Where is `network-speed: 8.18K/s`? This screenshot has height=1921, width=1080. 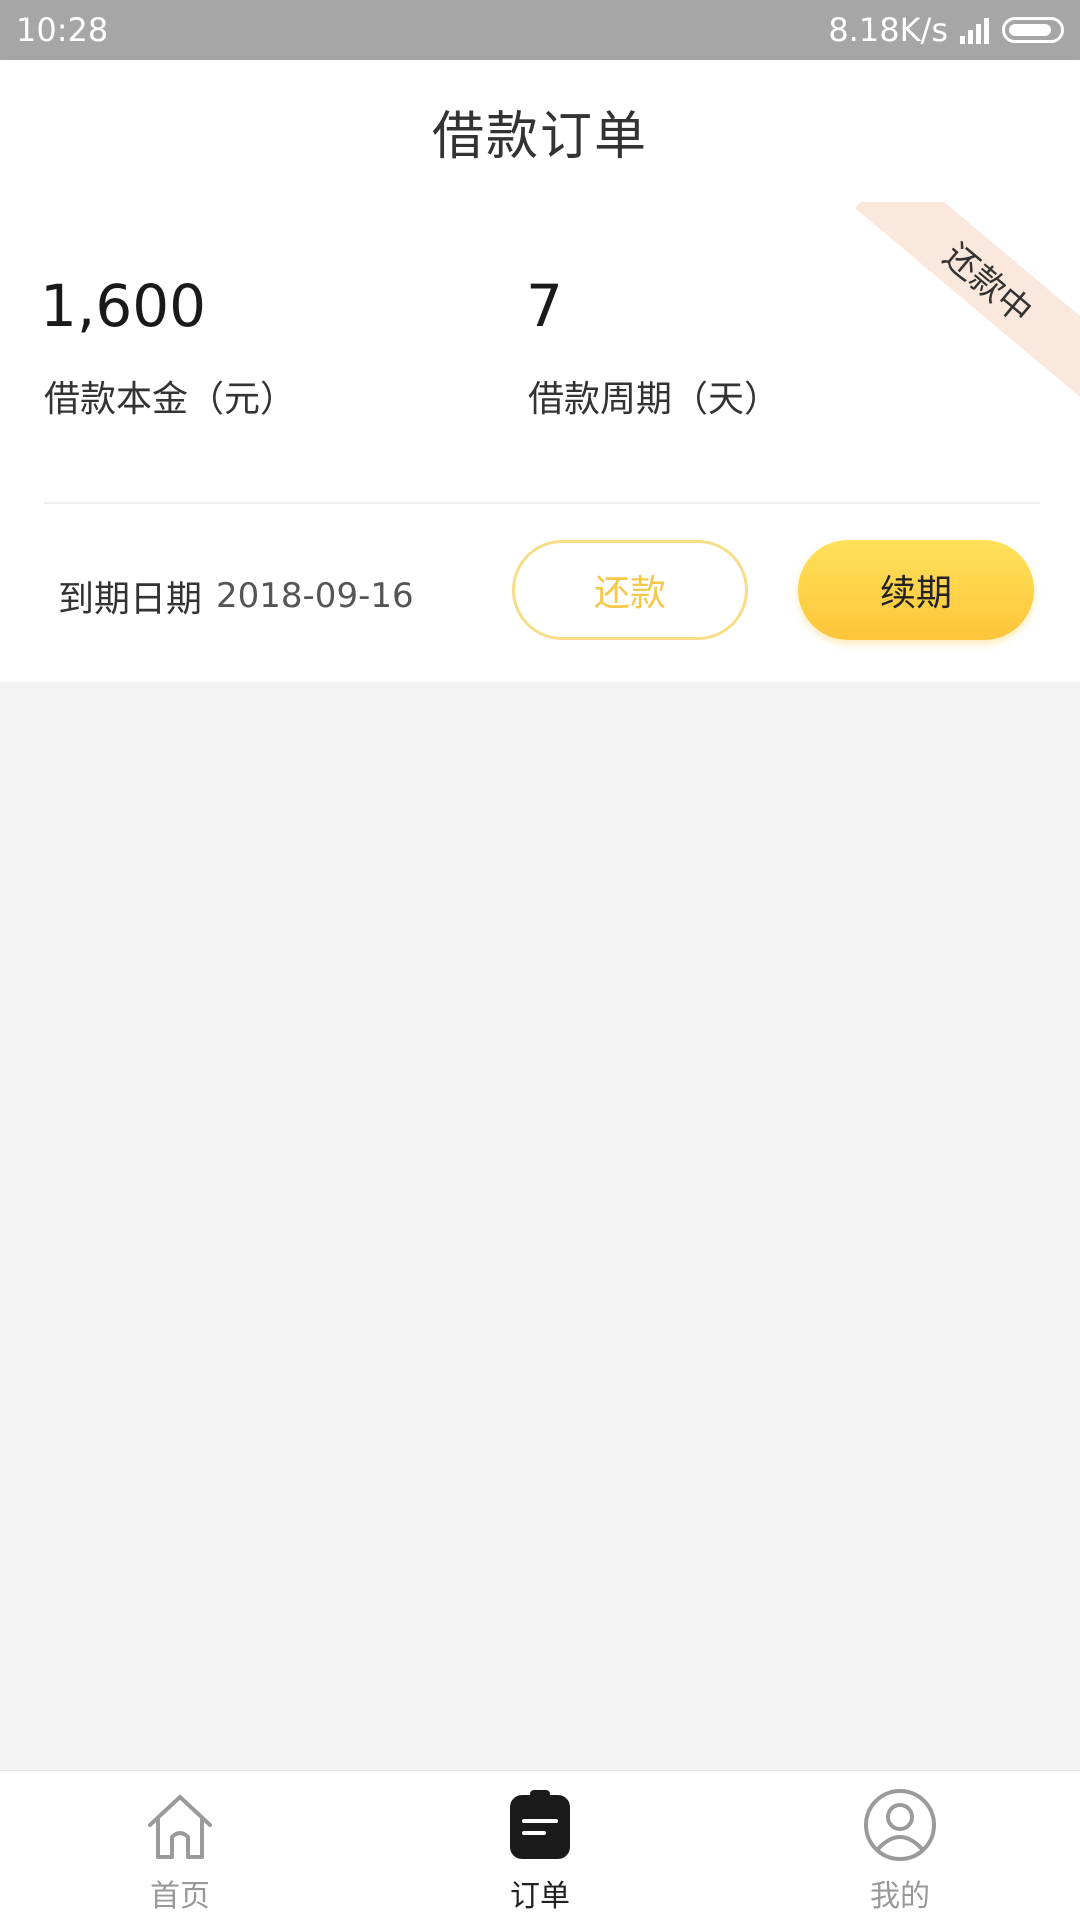 network-speed: 8.18K/s is located at coordinates (888, 30).